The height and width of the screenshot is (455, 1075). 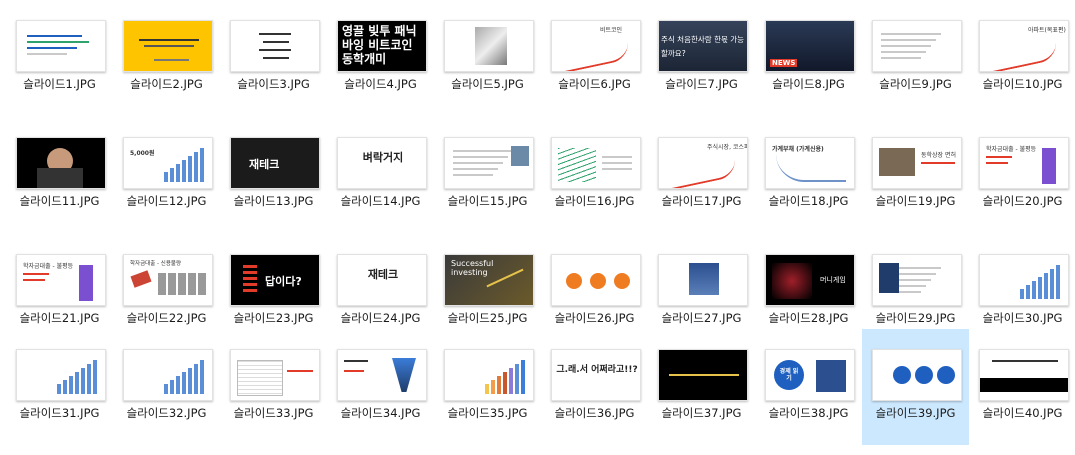 I want to click on file-item: 재테크 슬라이드13.JPG, so click(x=273, y=175).